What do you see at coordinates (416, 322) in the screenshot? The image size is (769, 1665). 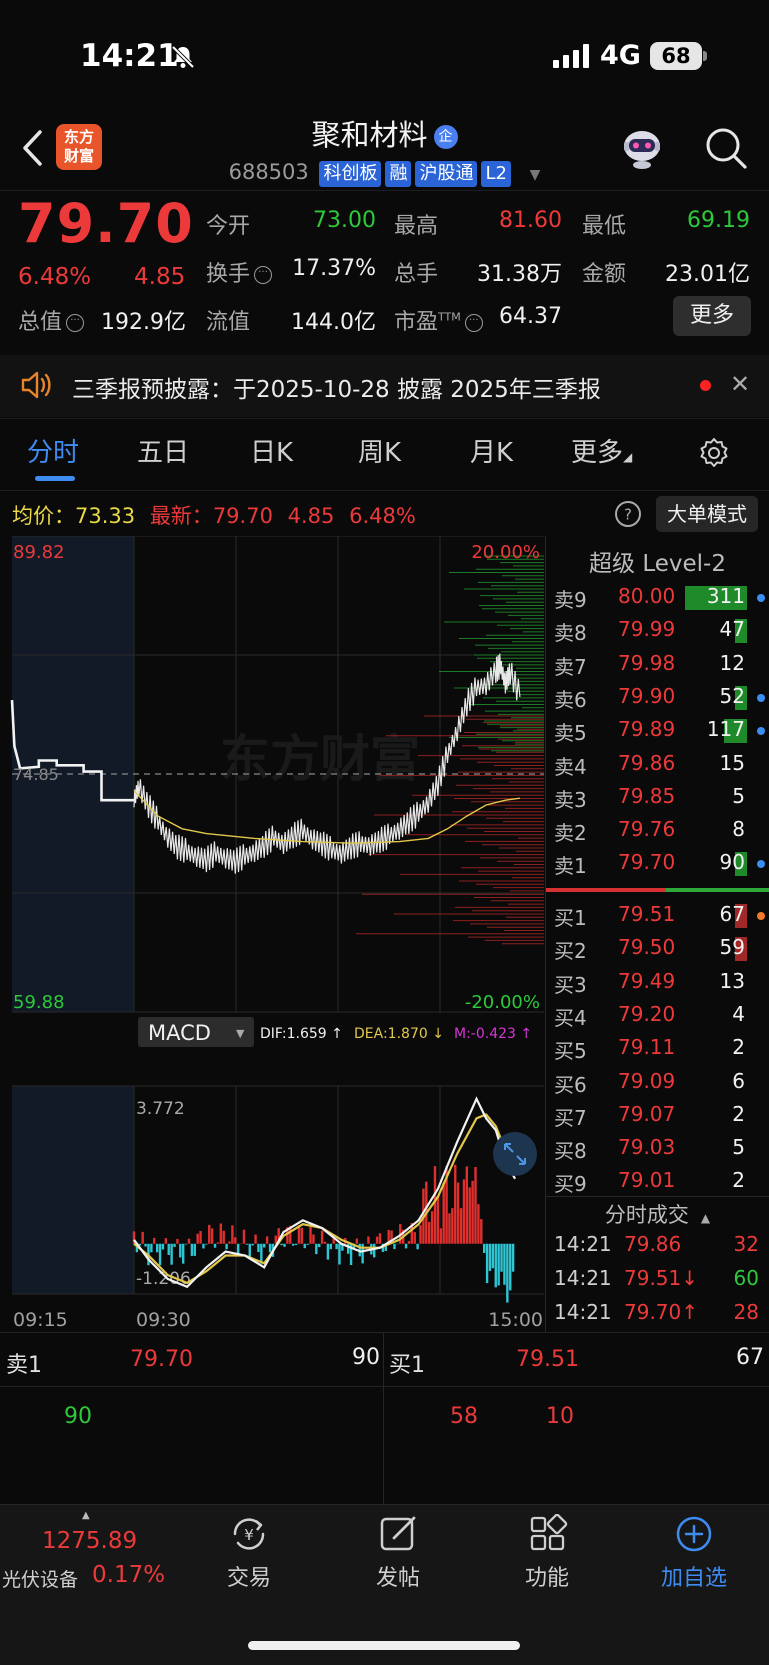 I see `pe-label-text: 市盈` at bounding box center [416, 322].